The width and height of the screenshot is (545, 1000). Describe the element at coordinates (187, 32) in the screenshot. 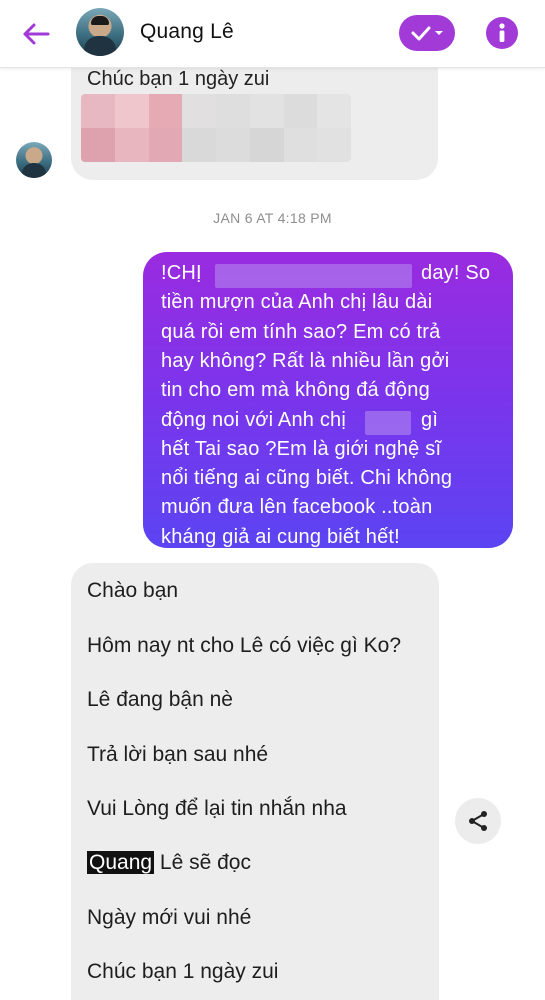

I see `contact-name: Quang Lê` at that location.